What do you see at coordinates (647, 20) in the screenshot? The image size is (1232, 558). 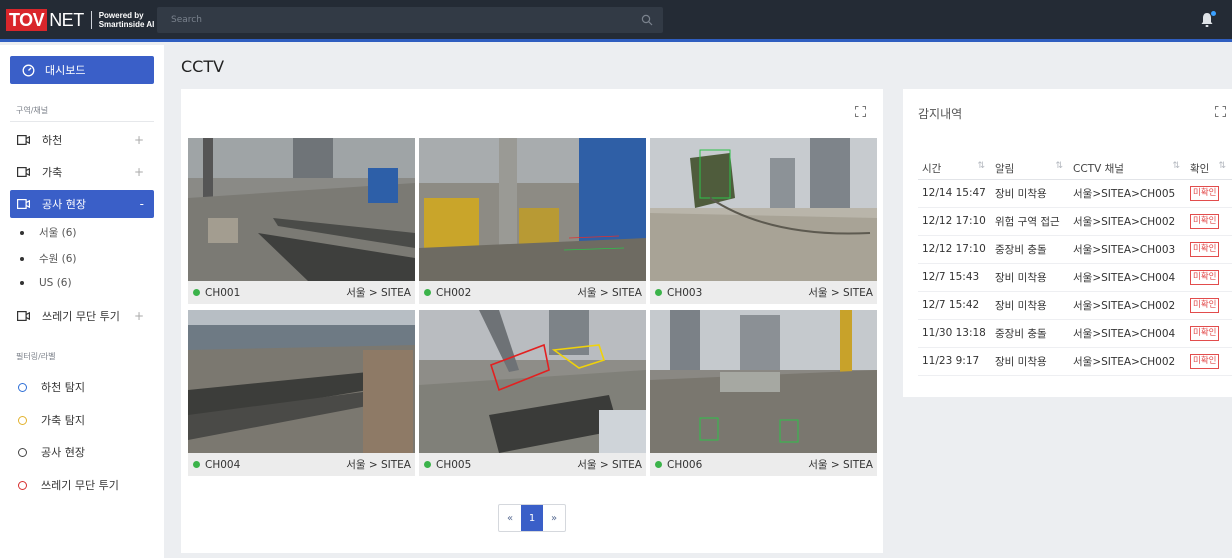 I see `search-icon` at bounding box center [647, 20].